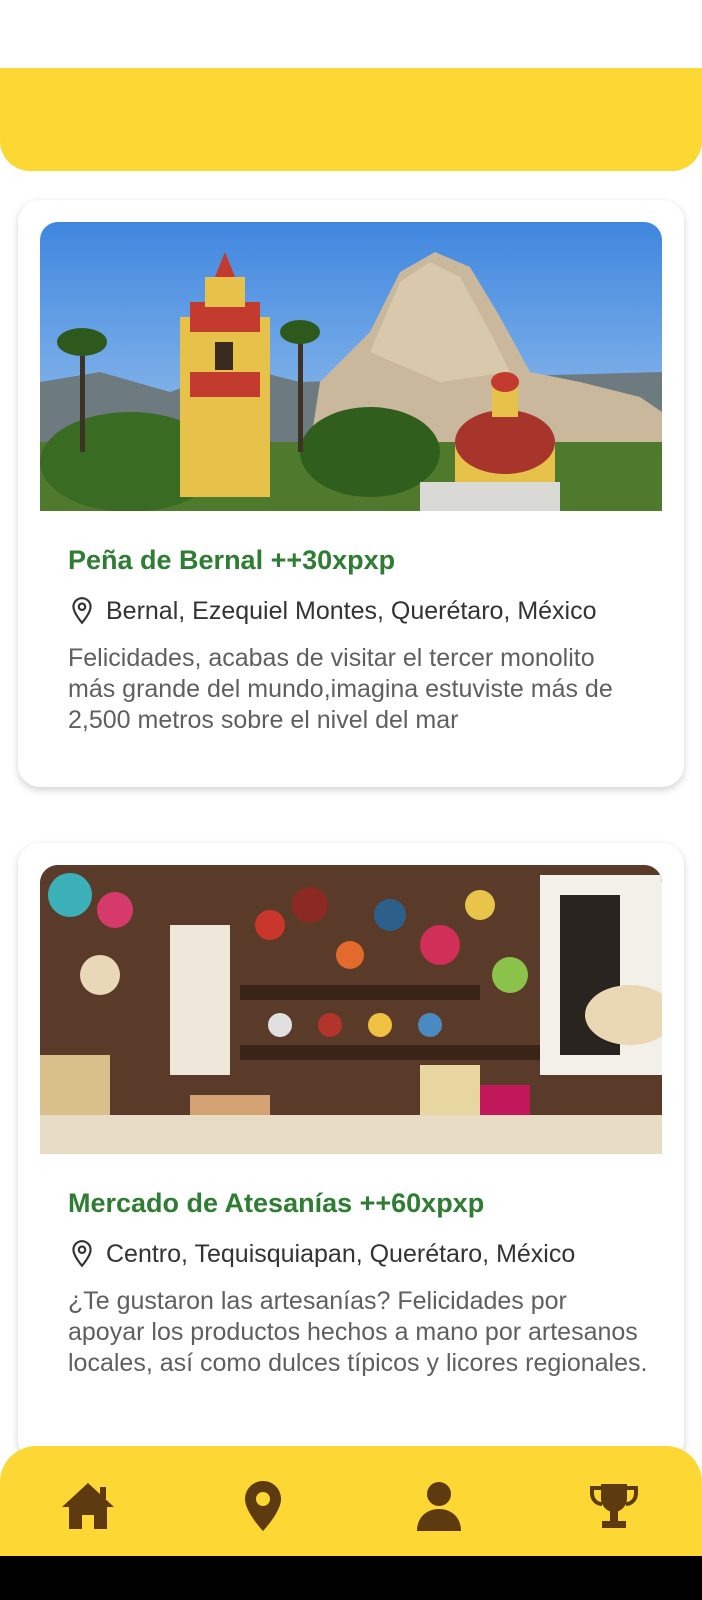 Image resolution: width=702 pixels, height=1600 pixels. What do you see at coordinates (351, 119) in the screenshot?
I see `top-banner` at bounding box center [351, 119].